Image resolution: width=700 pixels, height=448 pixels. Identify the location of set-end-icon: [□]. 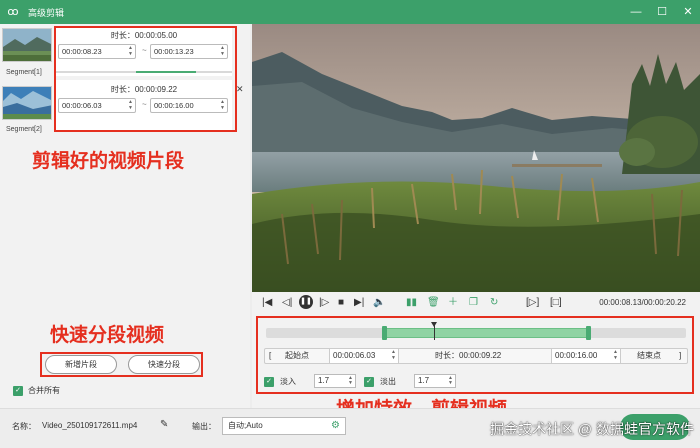
(556, 303).